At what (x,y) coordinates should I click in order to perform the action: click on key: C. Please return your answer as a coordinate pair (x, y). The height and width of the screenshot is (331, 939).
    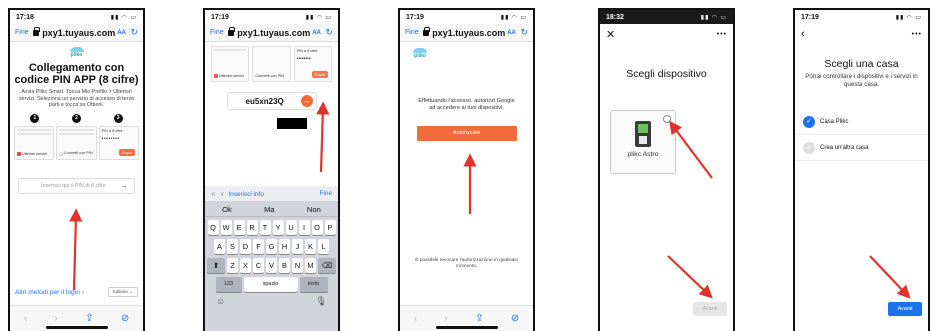
    Looking at the image, I should click on (258, 265).